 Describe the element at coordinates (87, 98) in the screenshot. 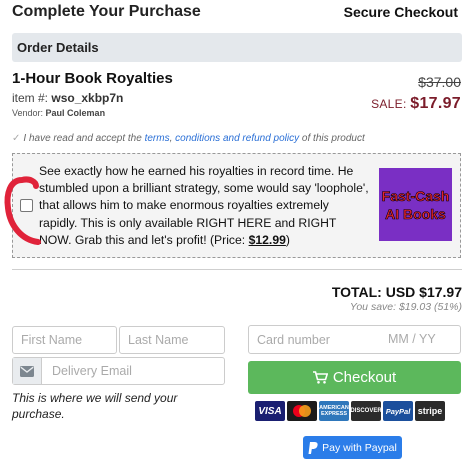

I see `item-id: wso_xkbp7n` at that location.